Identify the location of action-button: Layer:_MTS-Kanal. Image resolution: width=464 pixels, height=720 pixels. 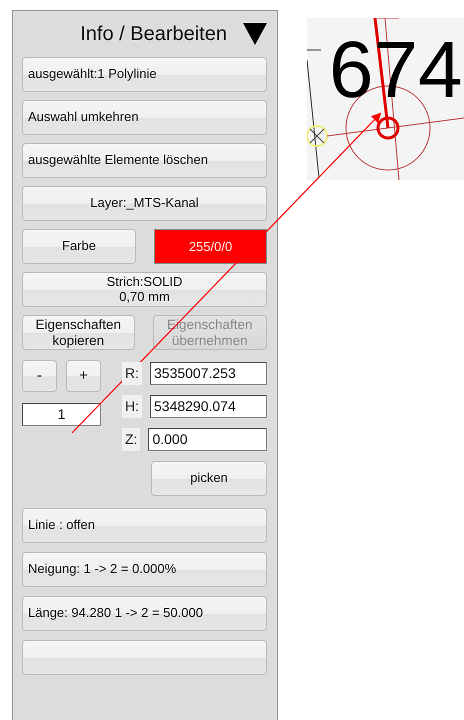
(144, 203).